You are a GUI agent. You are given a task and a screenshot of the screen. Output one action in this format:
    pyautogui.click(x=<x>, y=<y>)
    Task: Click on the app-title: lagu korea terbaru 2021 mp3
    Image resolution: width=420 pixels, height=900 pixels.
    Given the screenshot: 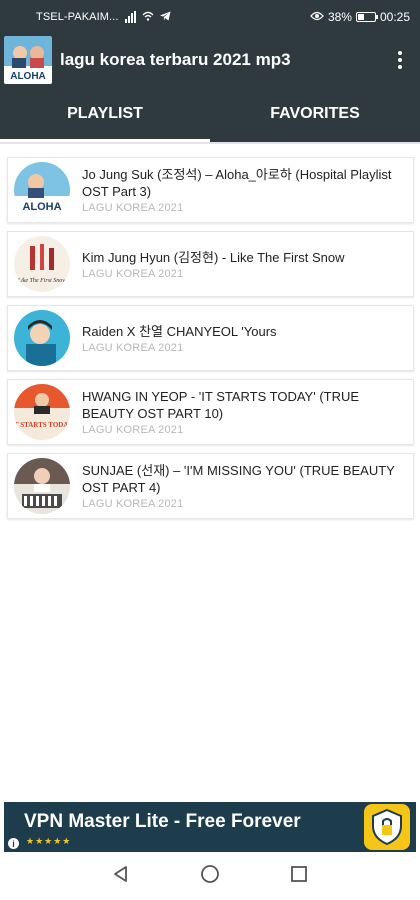 What is the action you would take?
    pyautogui.click(x=175, y=59)
    